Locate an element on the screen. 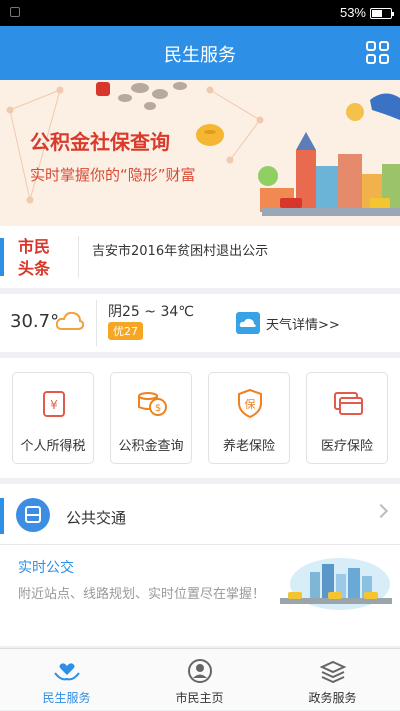 This screenshot has height=711, width=400. header: 民生服务 is located at coordinates (200, 53).